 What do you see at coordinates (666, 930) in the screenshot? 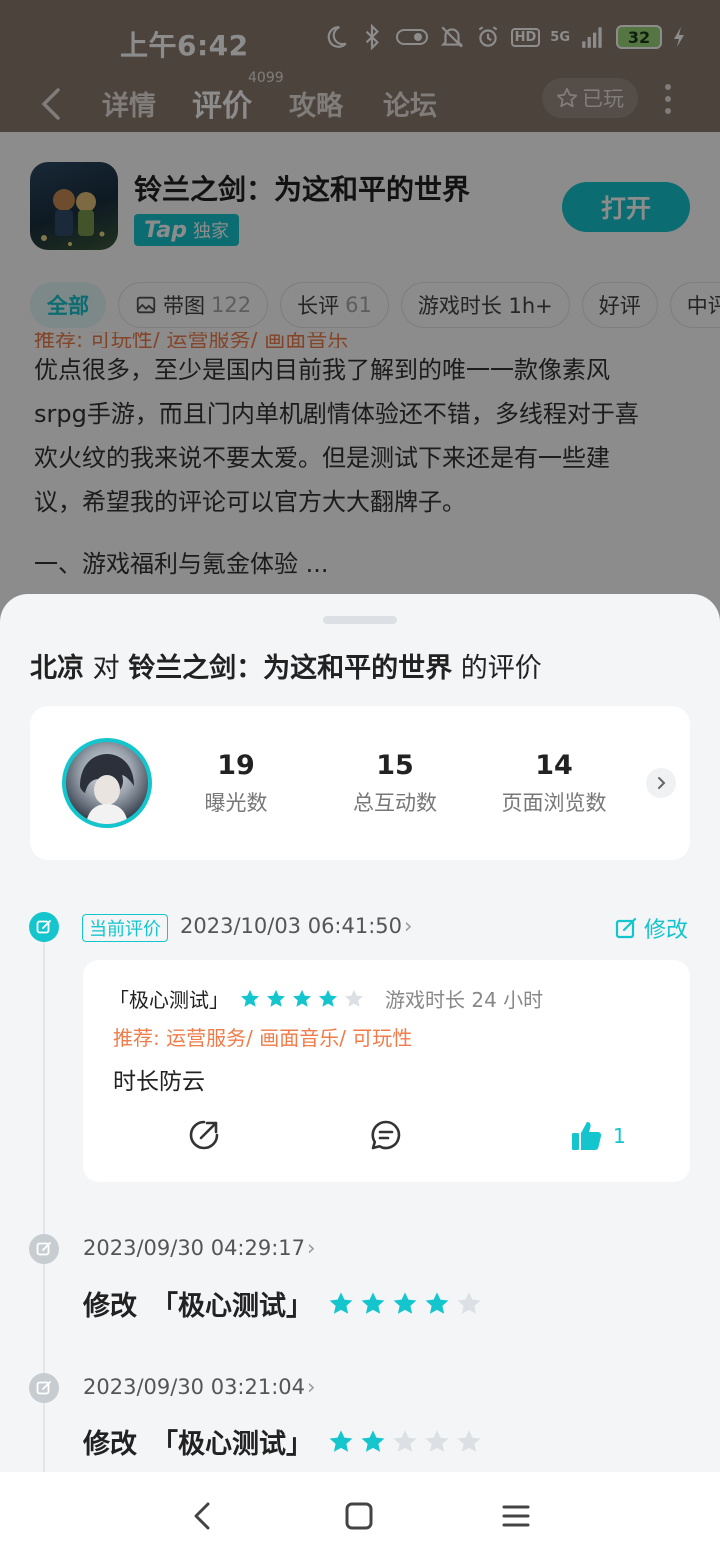
I see `edit-label: 修改` at bounding box center [666, 930].